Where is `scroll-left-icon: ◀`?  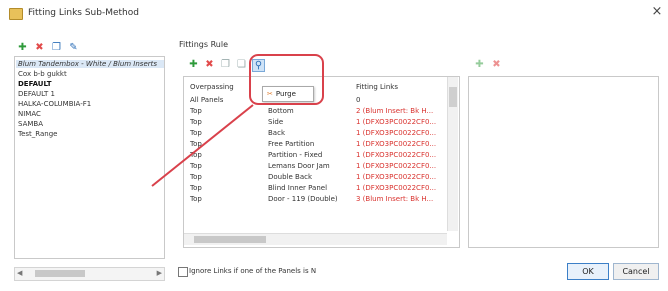
scroll-left-icon: ◀ is located at coordinates (19, 273).